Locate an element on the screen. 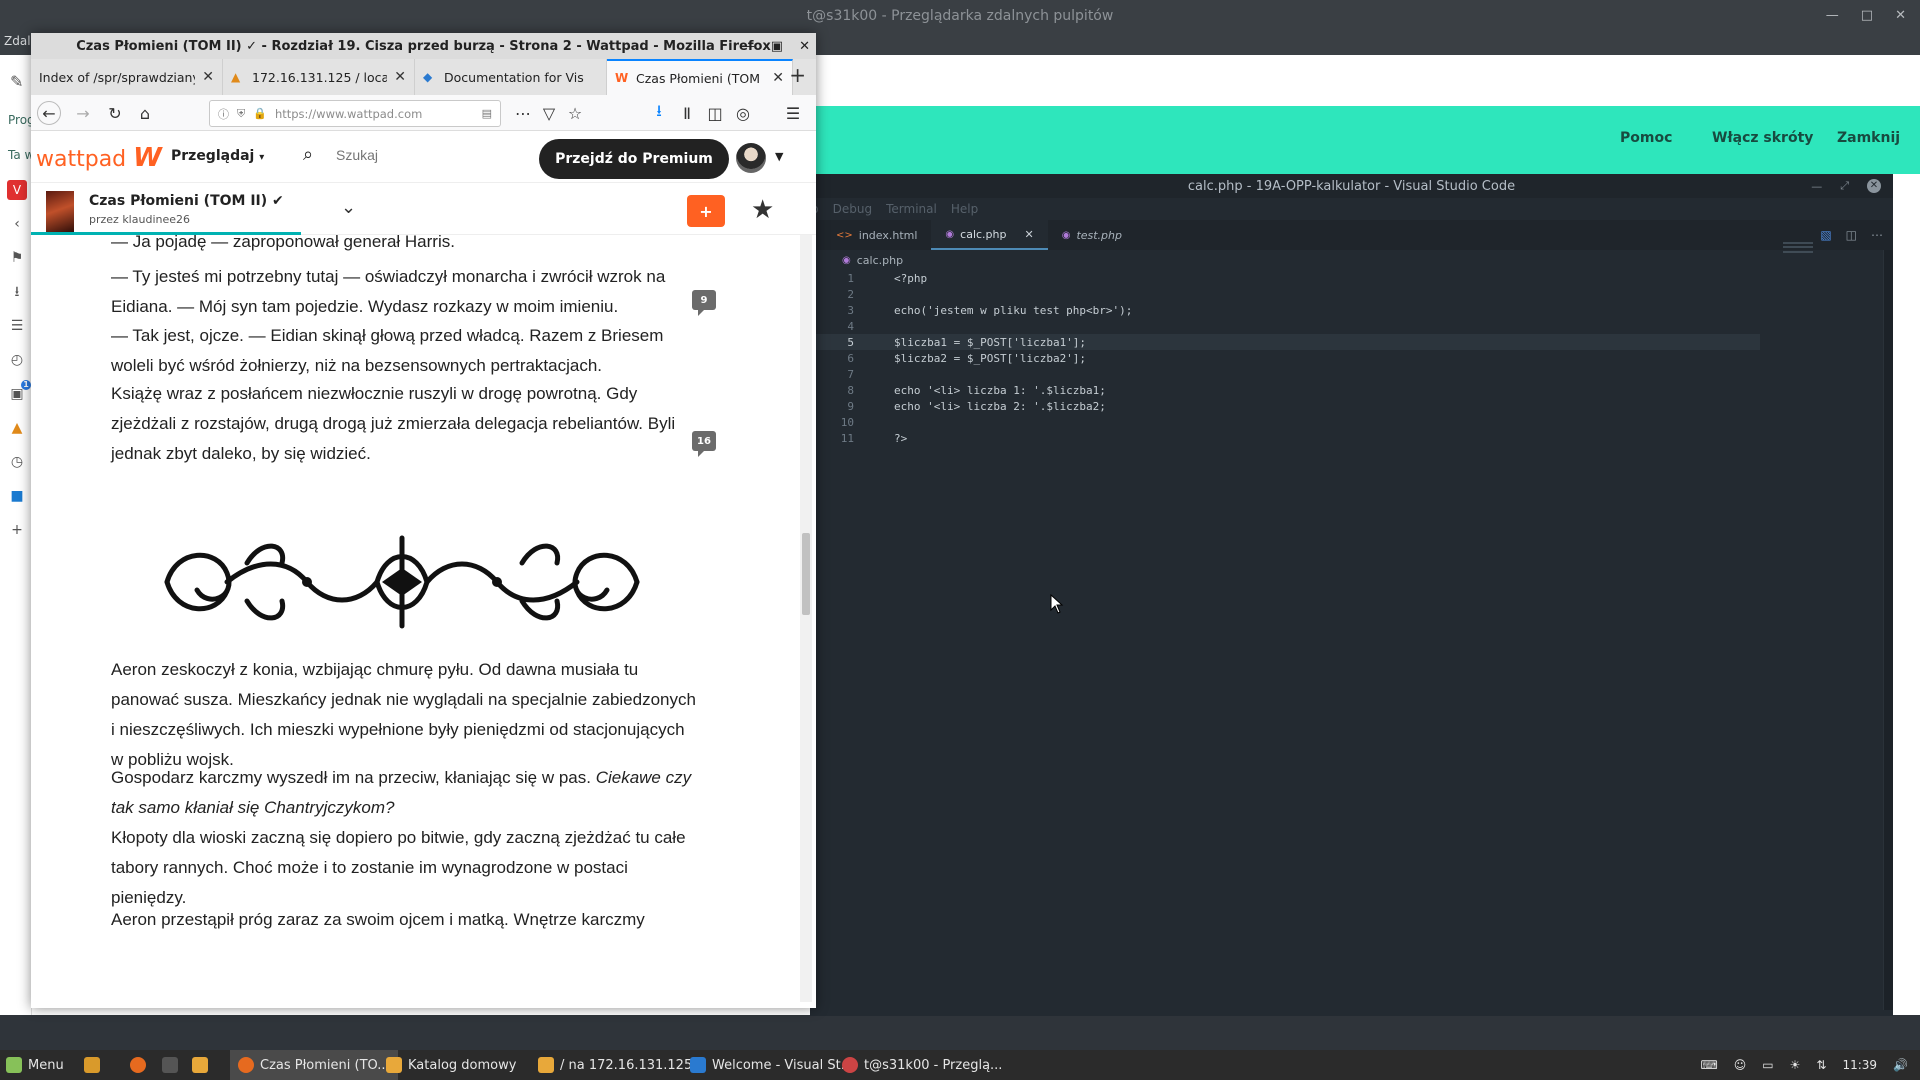  breadcrumb-file: calc.php is located at coordinates (880, 260).